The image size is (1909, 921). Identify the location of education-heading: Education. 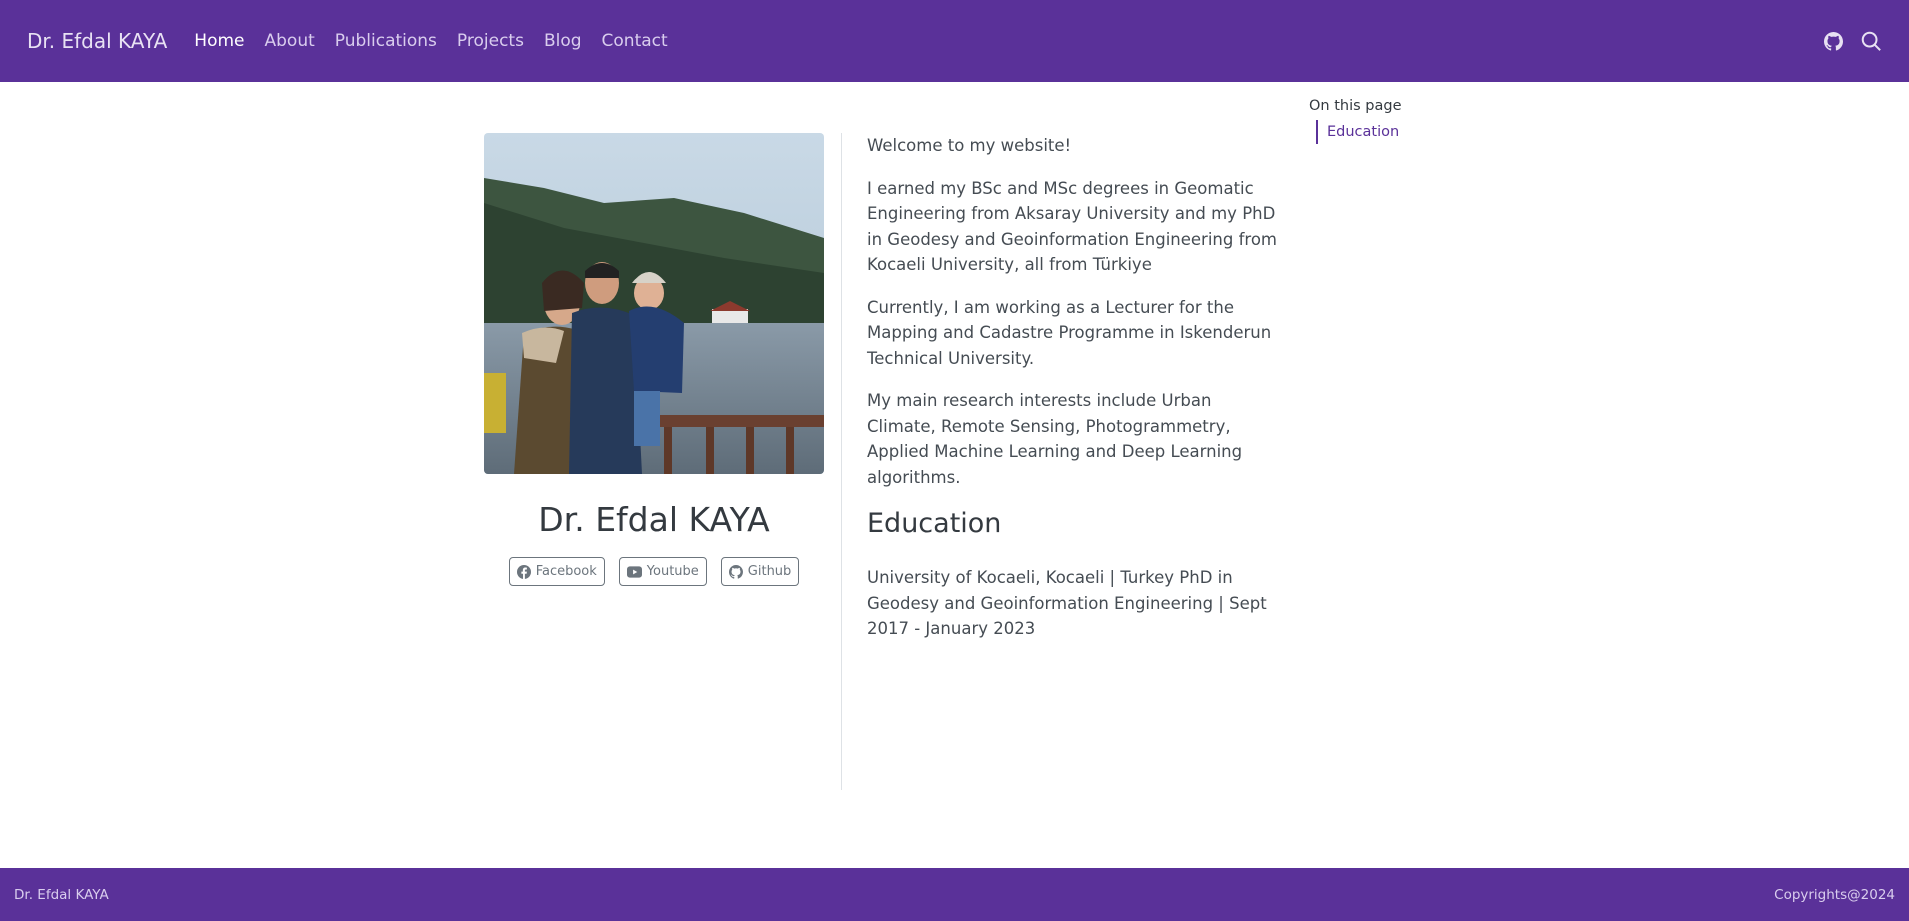
(934, 523).